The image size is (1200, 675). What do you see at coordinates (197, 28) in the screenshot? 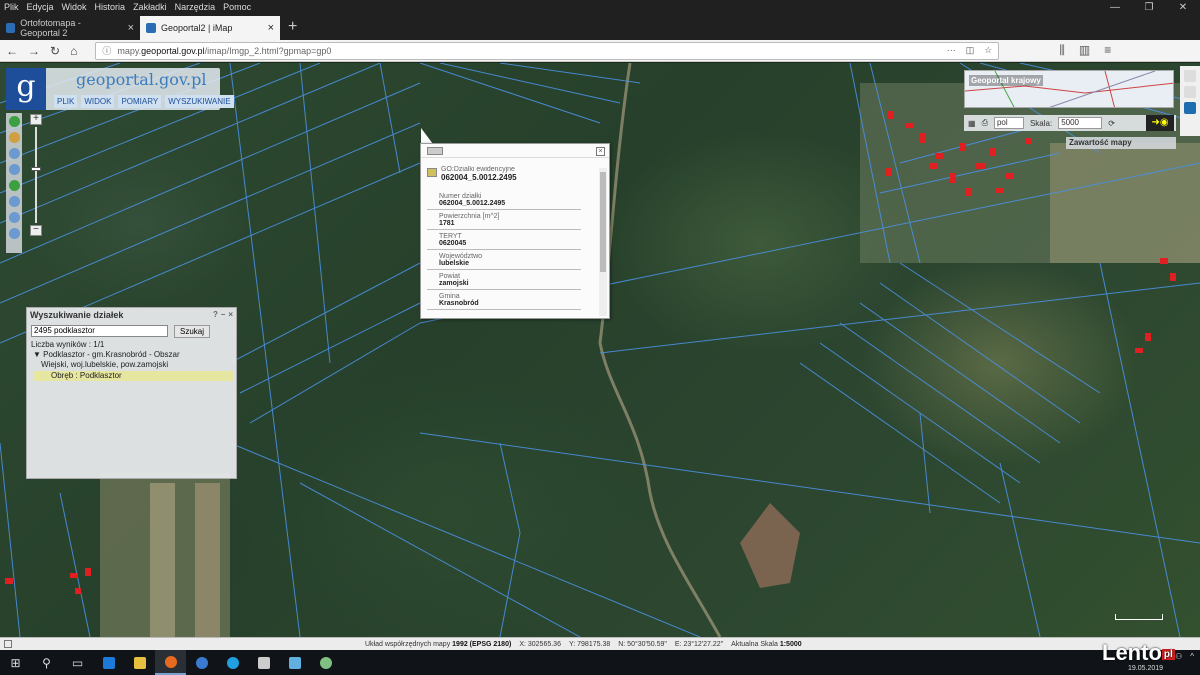
I see `tab-title: Geoportal2 | iMap` at bounding box center [197, 28].